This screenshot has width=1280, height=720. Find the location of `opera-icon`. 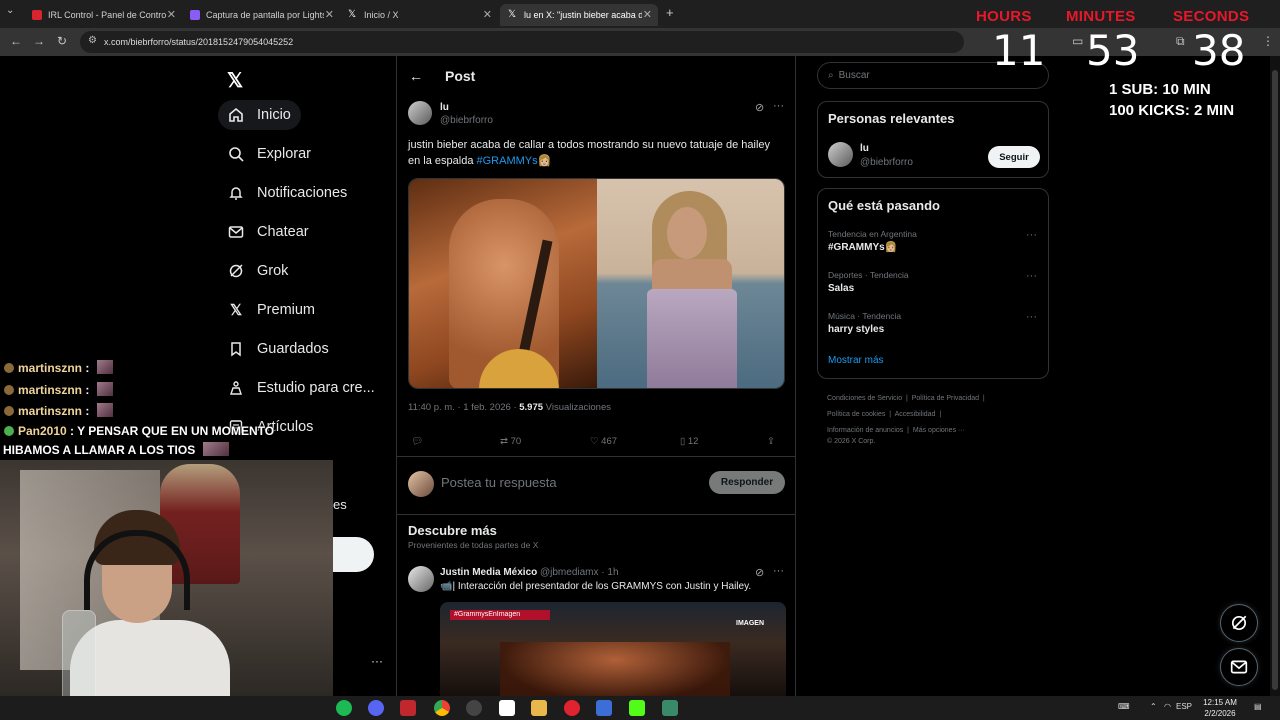

opera-icon is located at coordinates (572, 708).